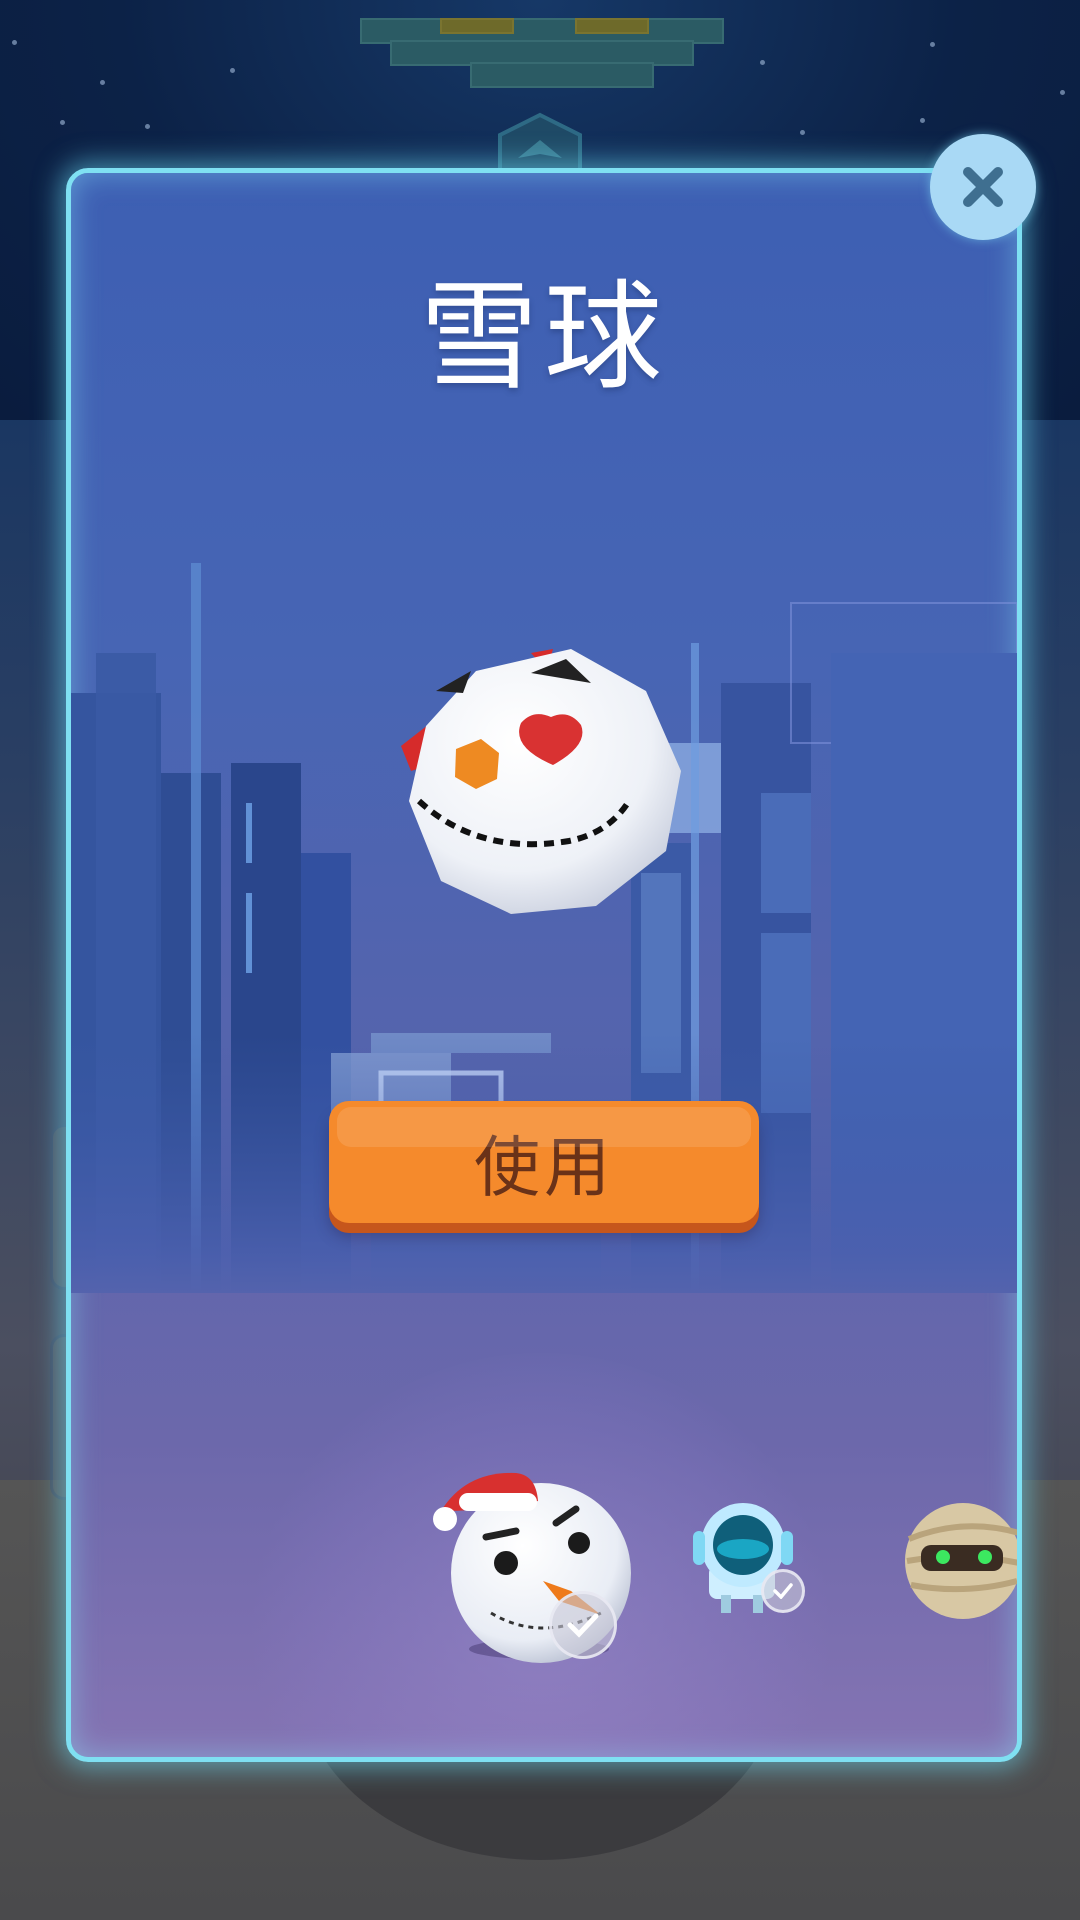  I want to click on snowball-skin-preview, so click(541, 781).